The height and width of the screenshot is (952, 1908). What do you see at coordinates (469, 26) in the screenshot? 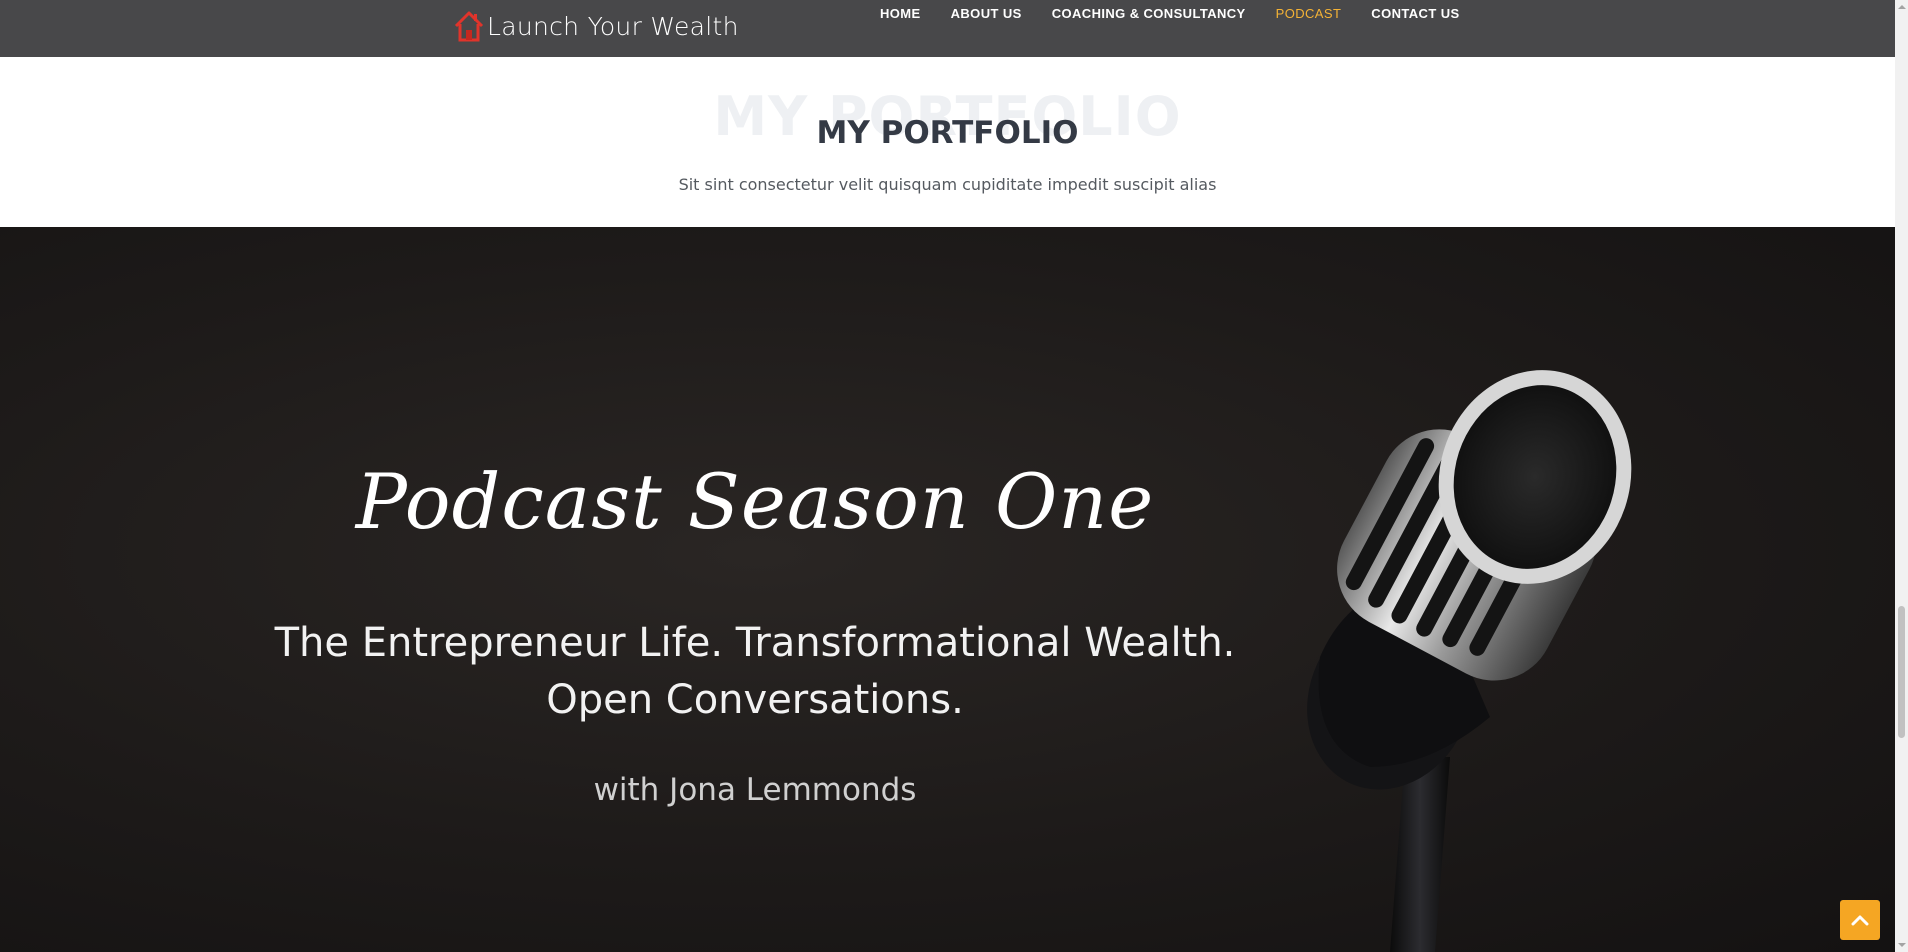
I see `house-icon` at bounding box center [469, 26].